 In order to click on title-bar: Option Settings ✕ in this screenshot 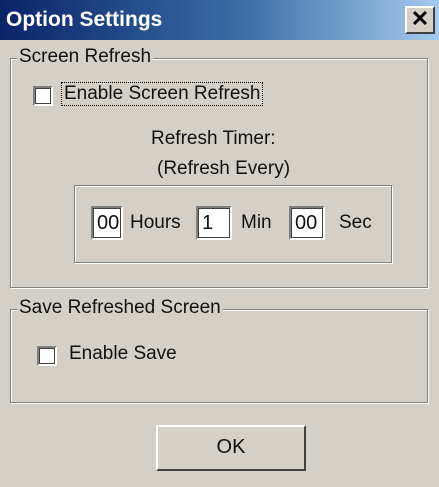, I will do `click(219, 20)`.